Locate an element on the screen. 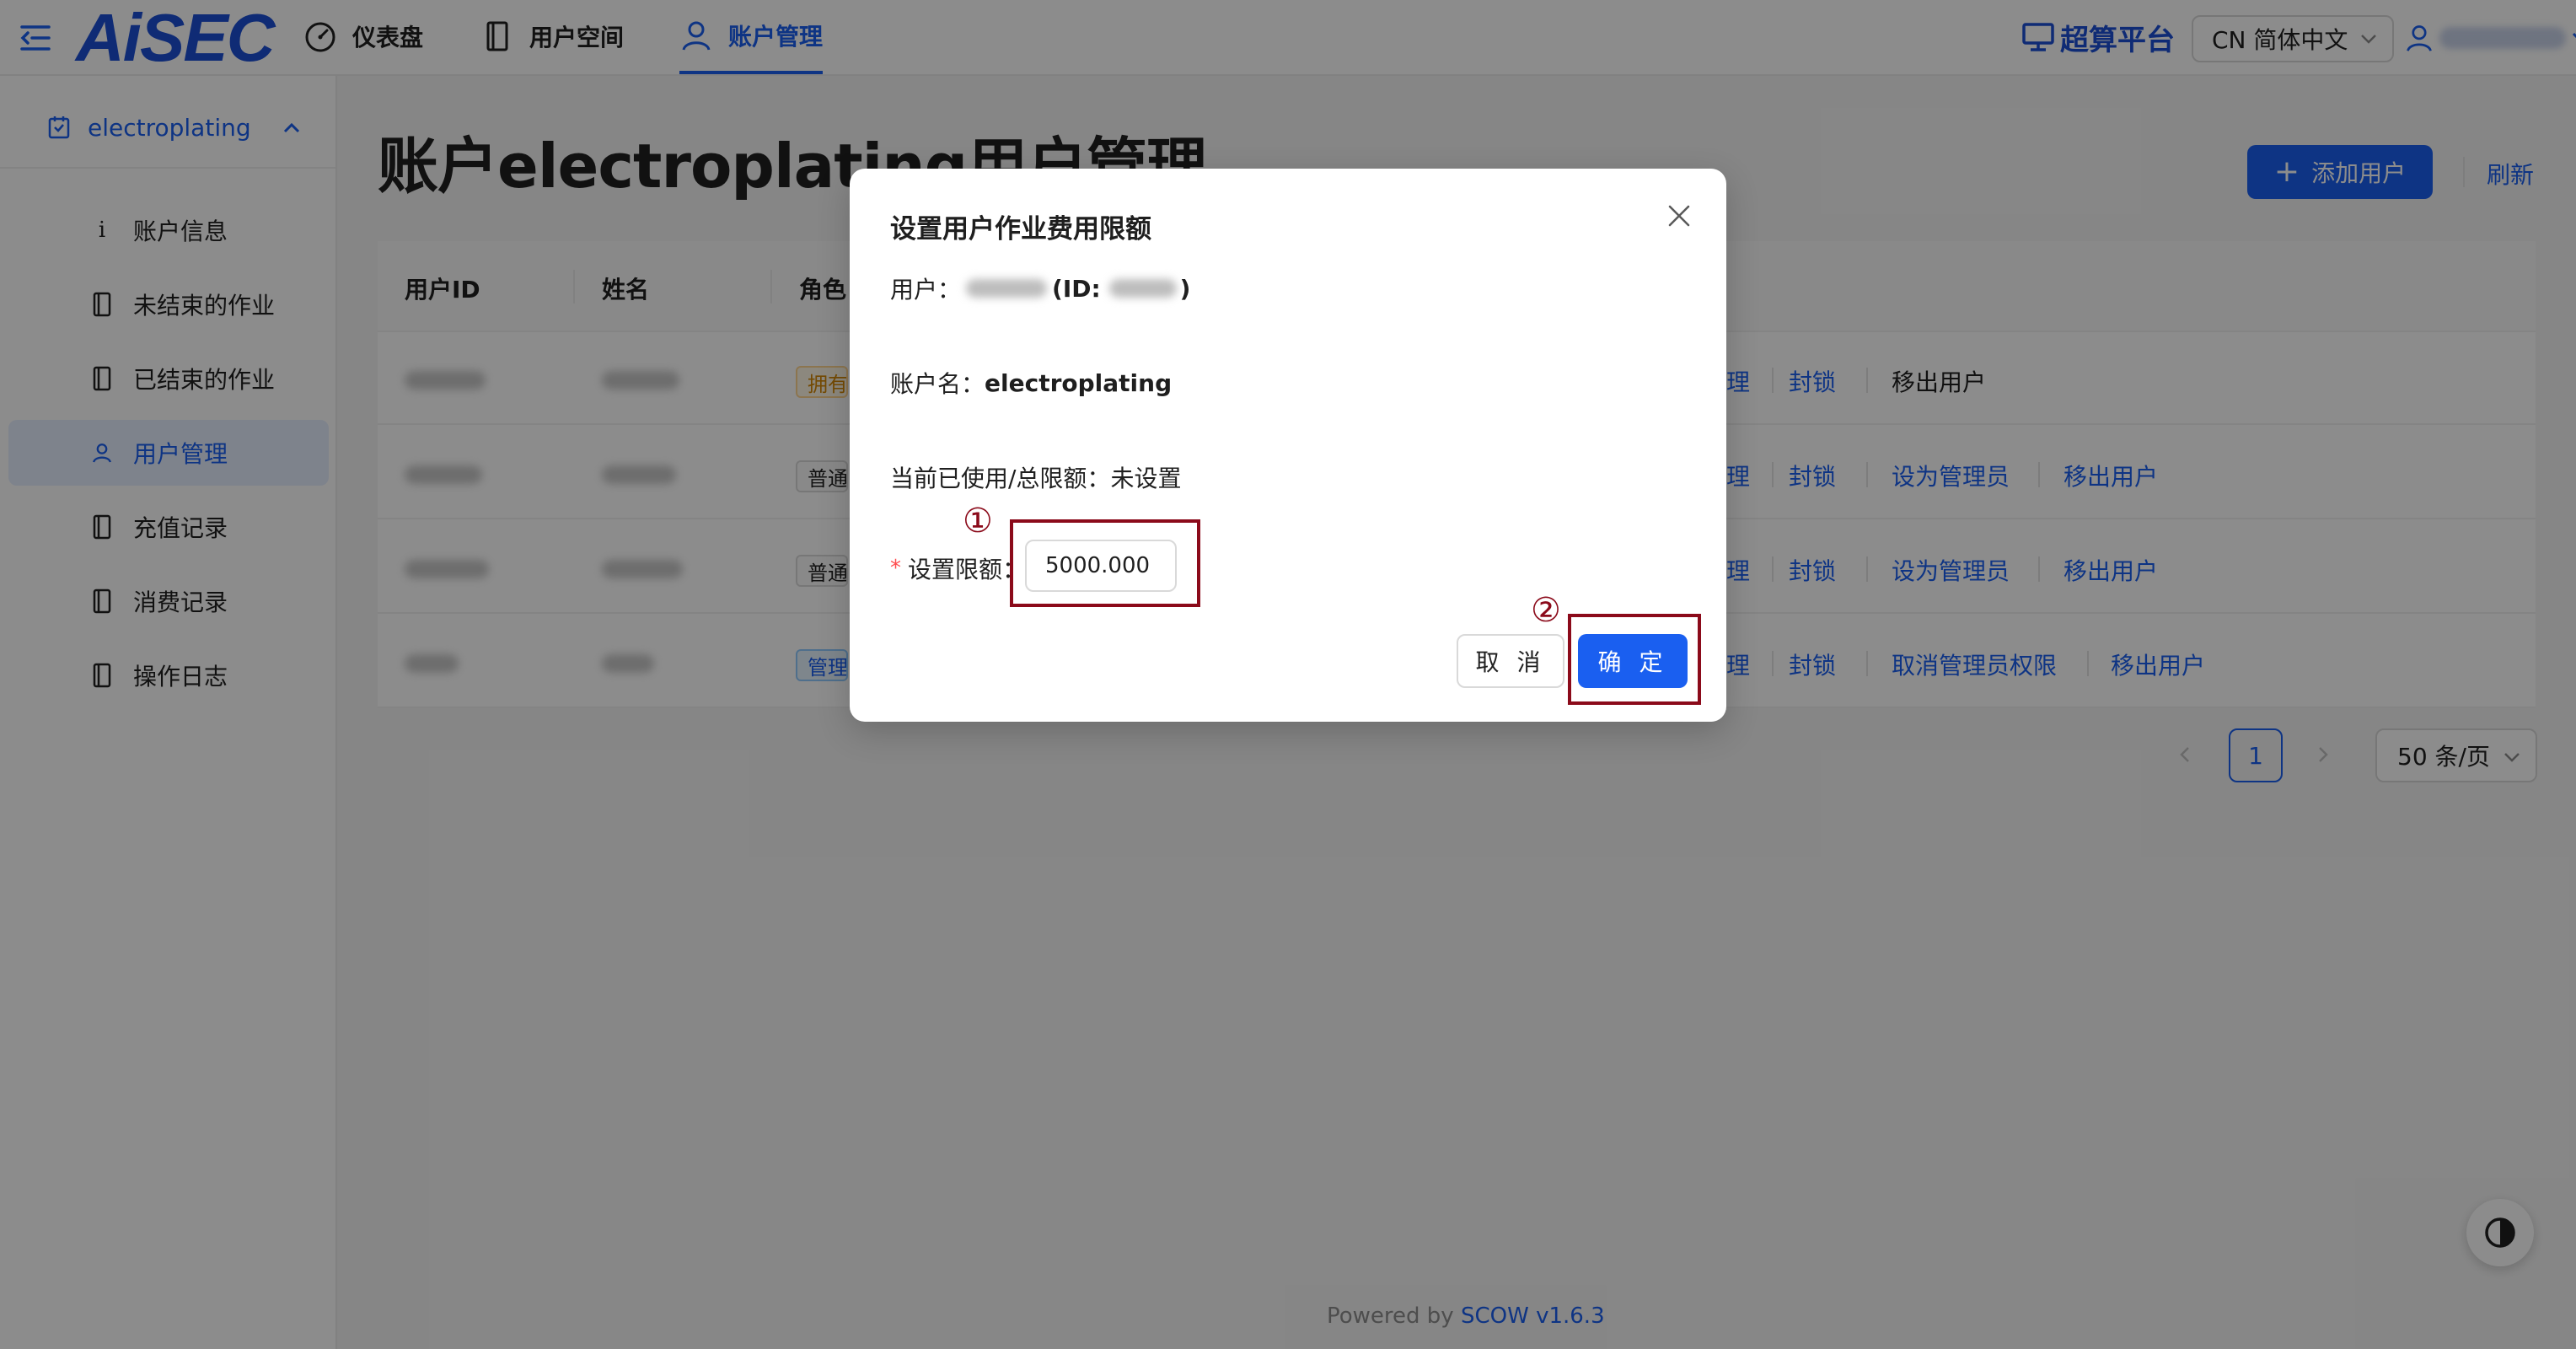 This screenshot has width=2576, height=1349. dialog-account-line: 账户名： electroplating is located at coordinates (1031, 383).